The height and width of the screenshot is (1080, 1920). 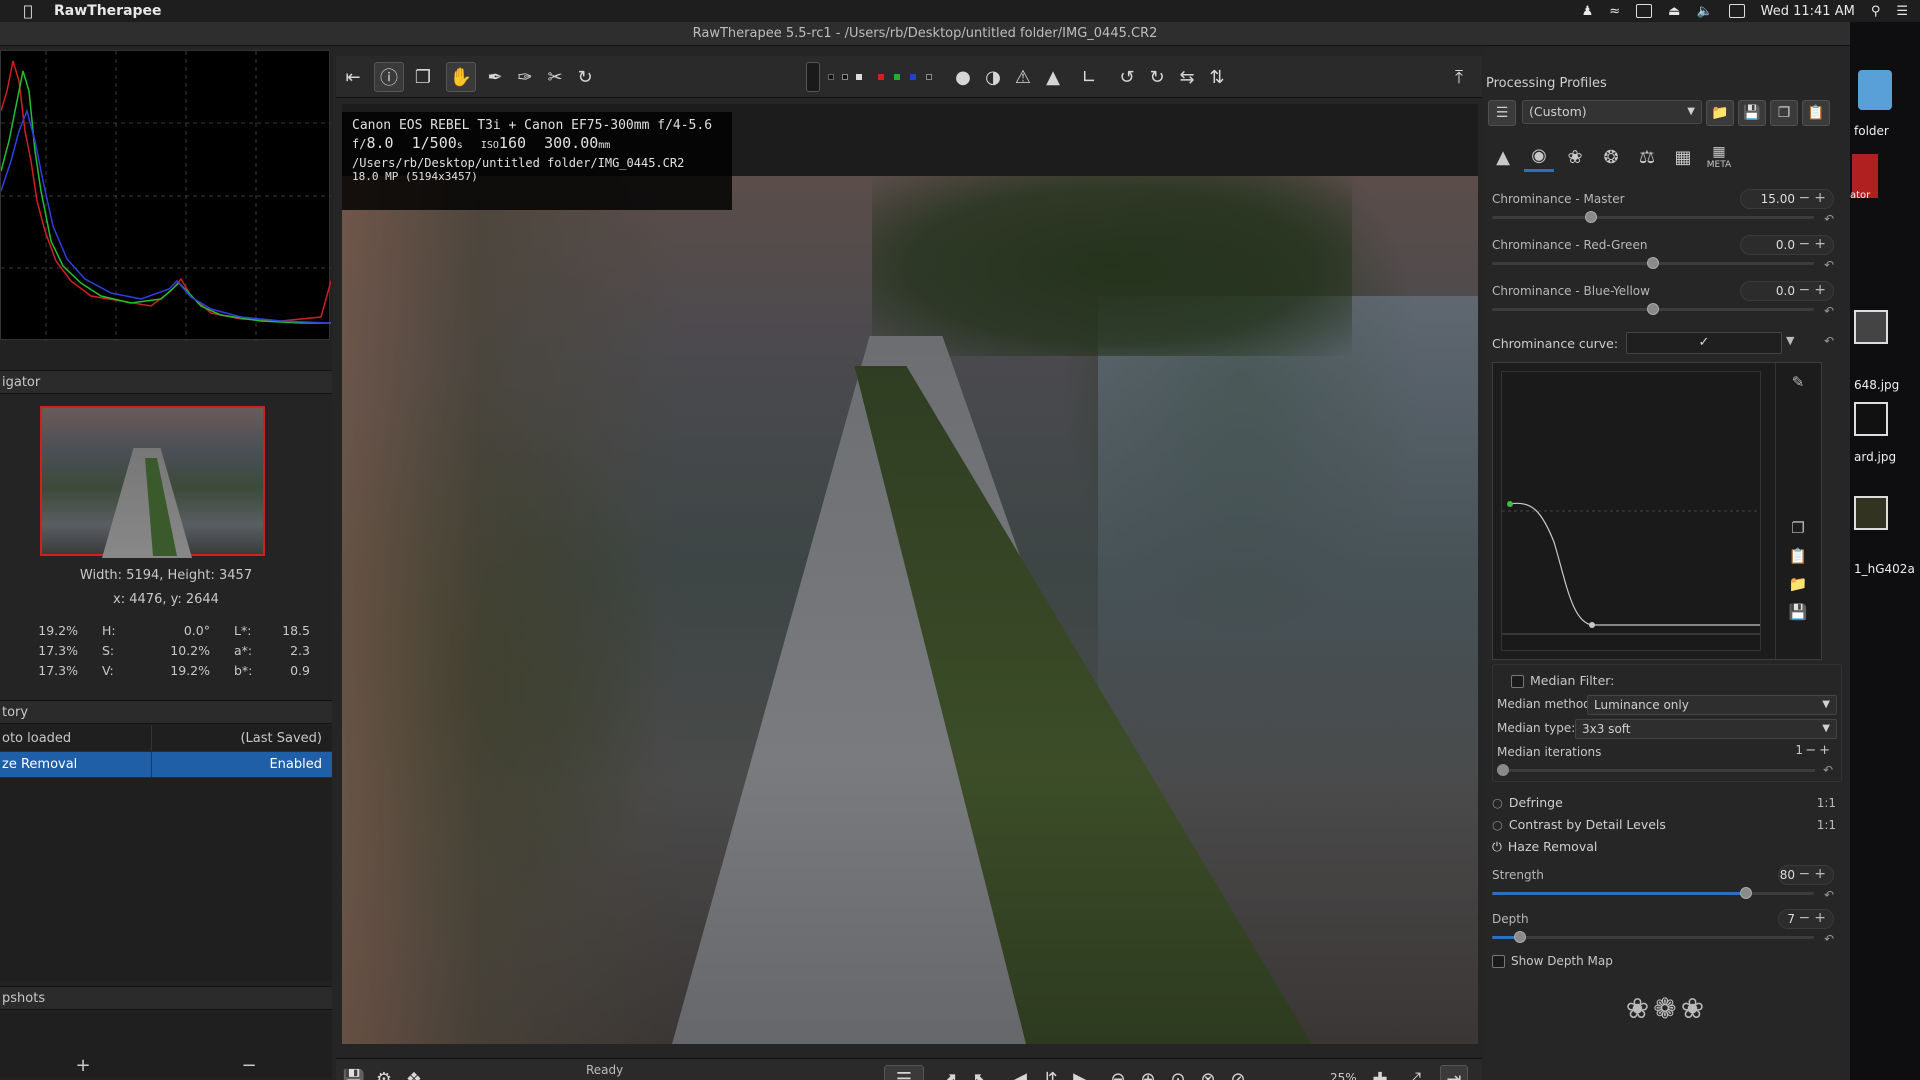 What do you see at coordinates (495, 77) in the screenshot?
I see `white-balance-picker-icon: ✒` at bounding box center [495, 77].